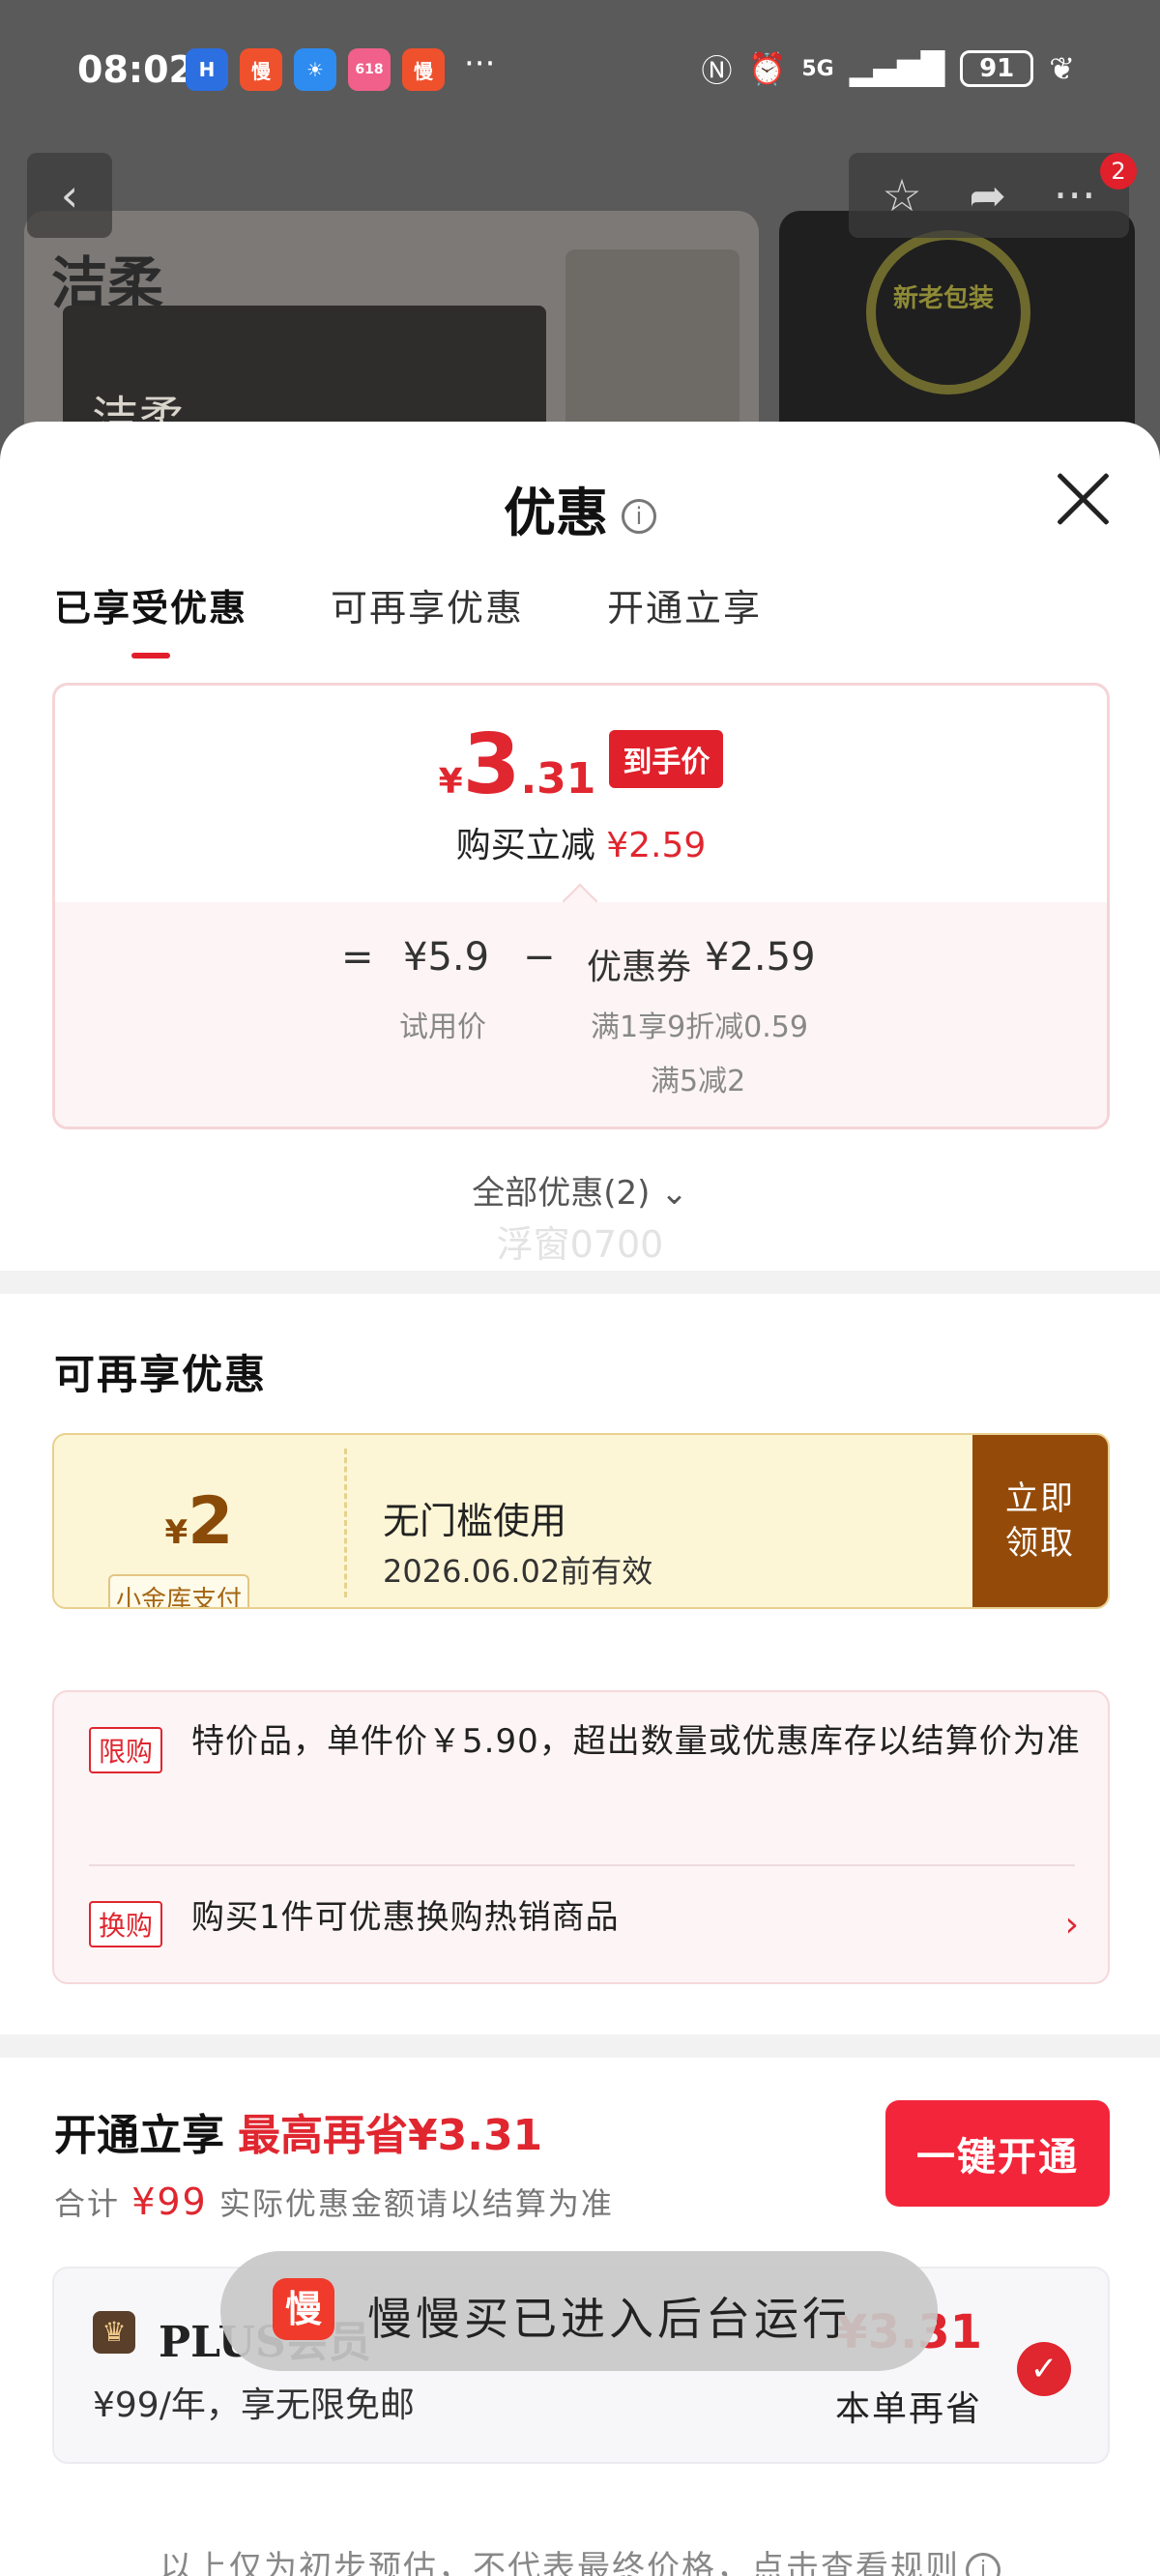 This screenshot has height=2576, width=1160. I want to click on tab-enjoyed-offers: 已享受优惠, so click(151, 618).